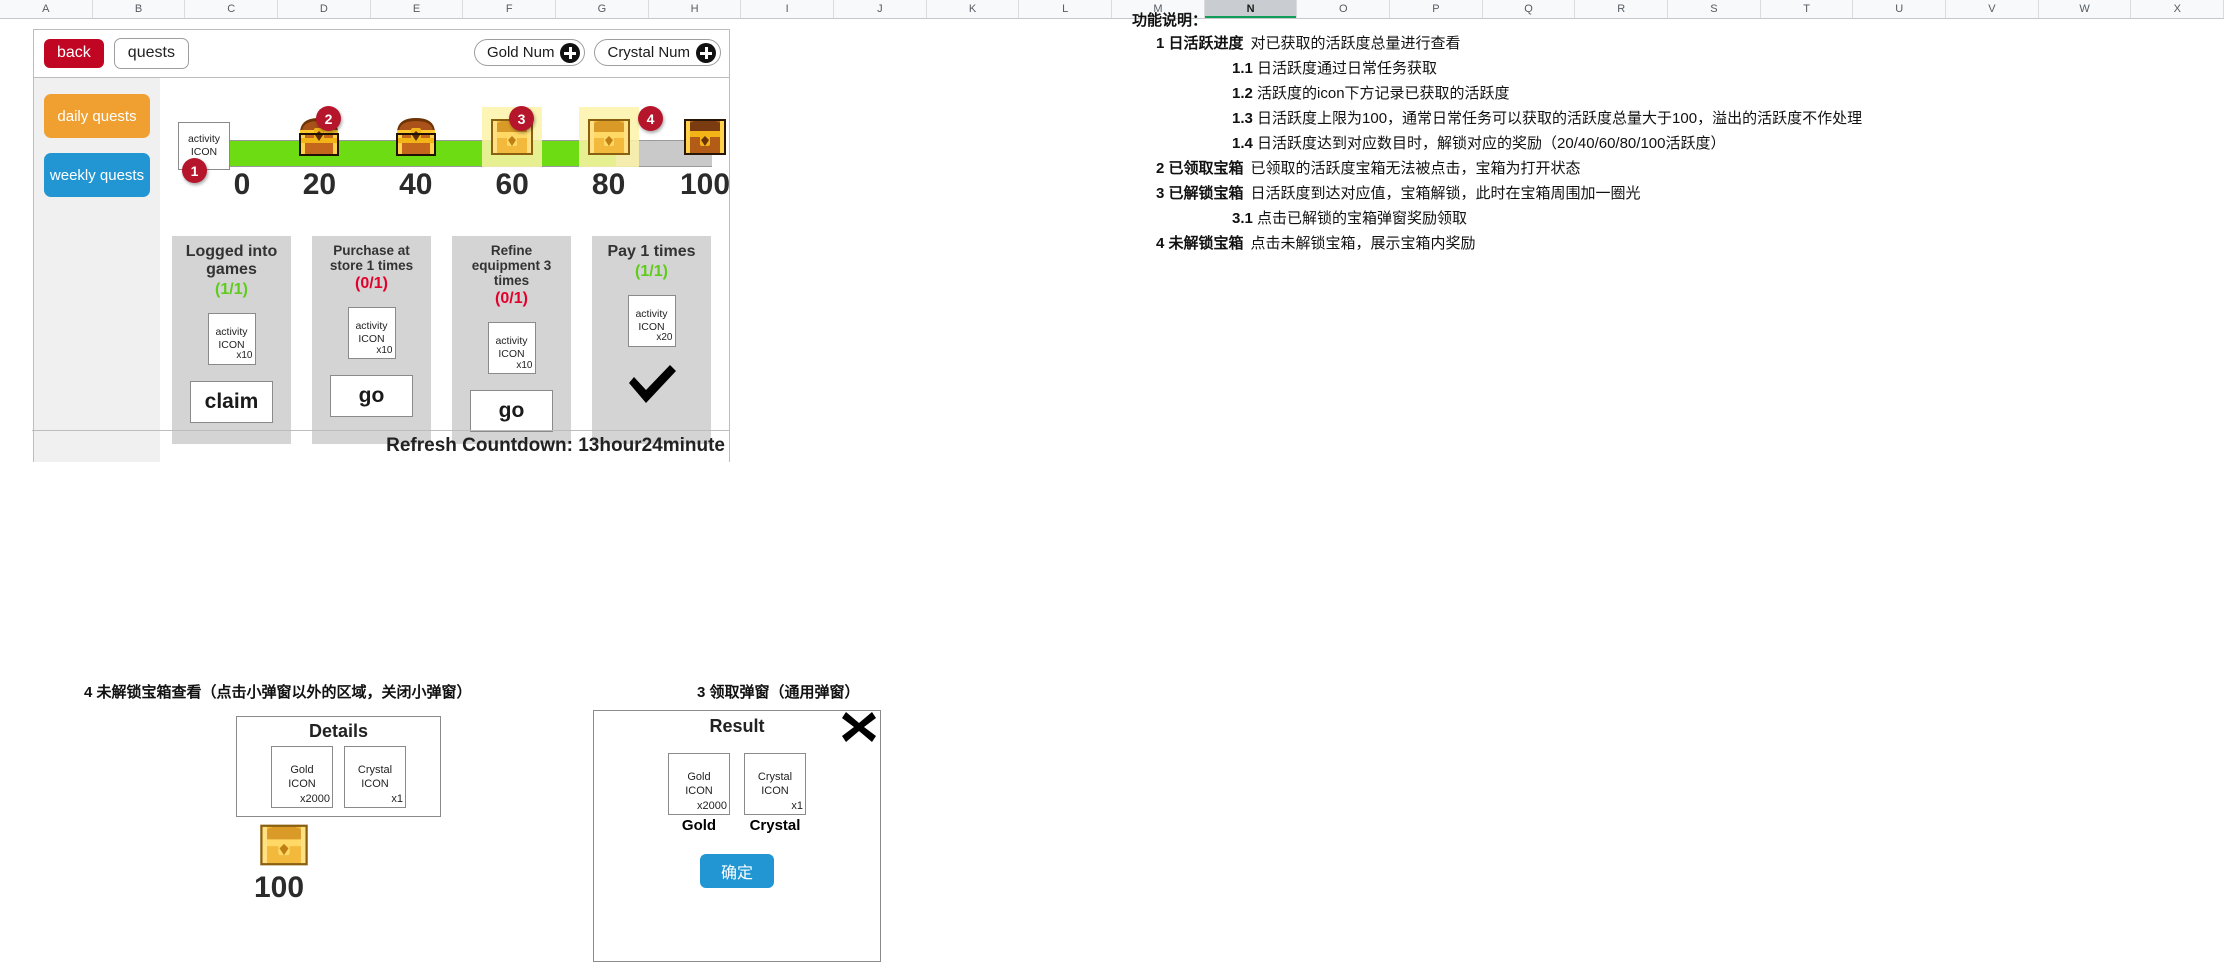 The image size is (2224, 978). Describe the element at coordinates (1242, 68) in the screenshot. I see `doc-line-number: 1.1` at that location.